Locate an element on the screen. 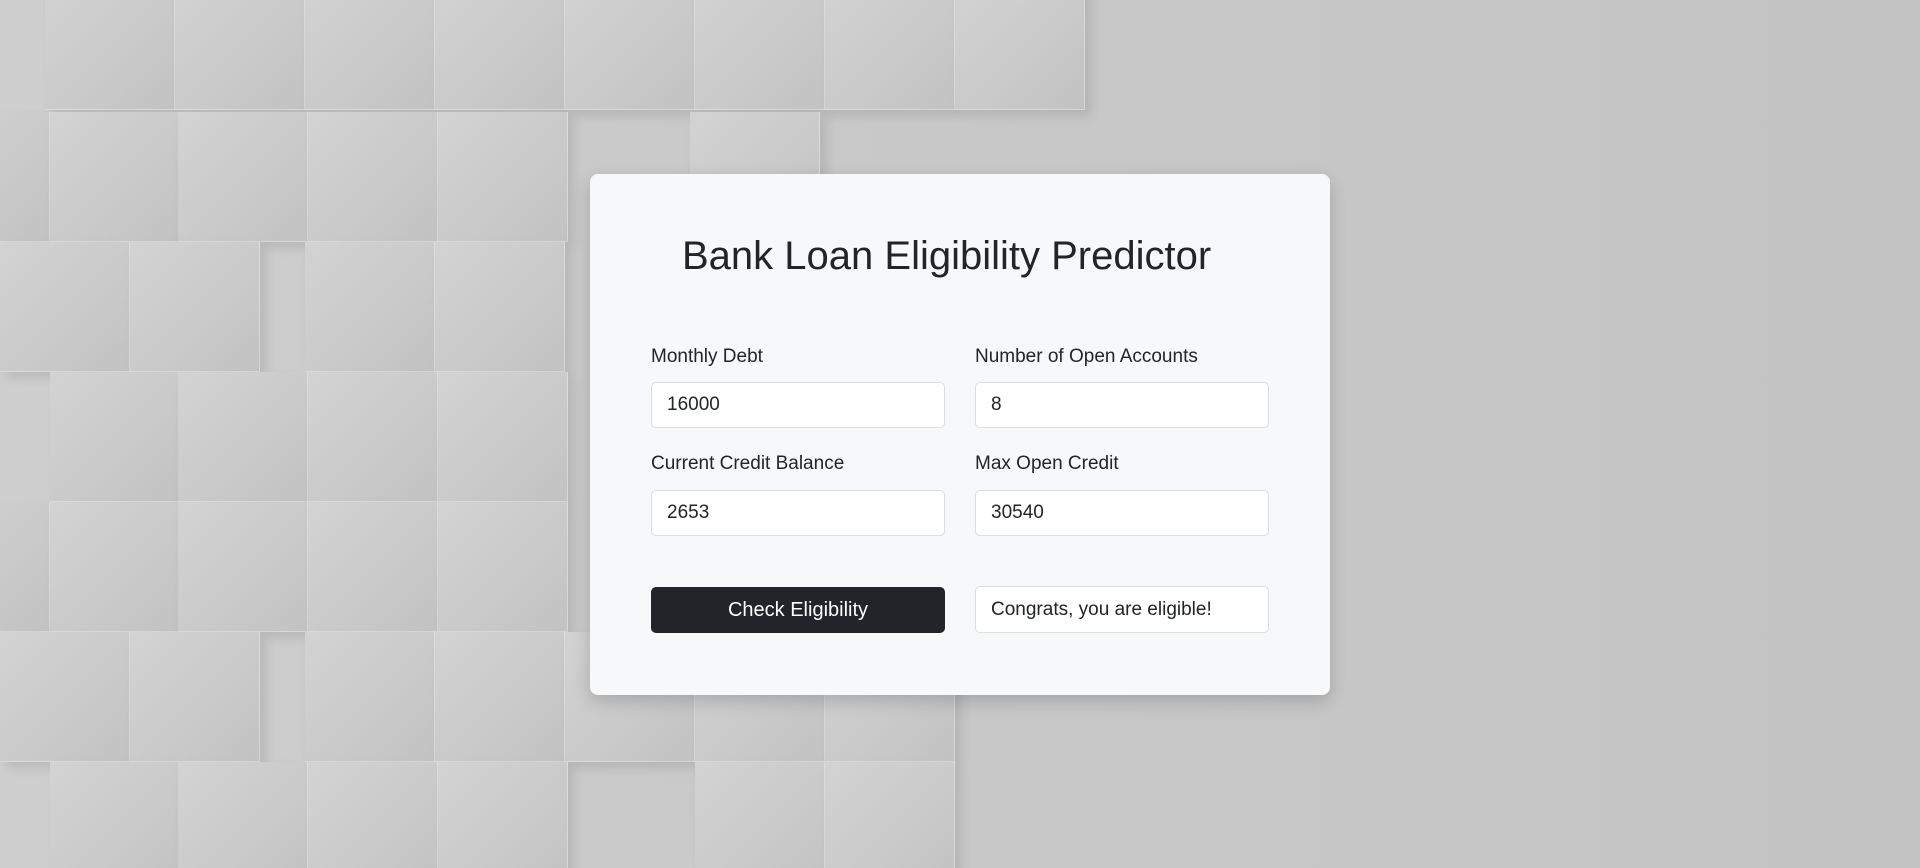 This screenshot has height=868, width=1920. max-open-credit-label: Max Open Credit is located at coordinates (1047, 463).